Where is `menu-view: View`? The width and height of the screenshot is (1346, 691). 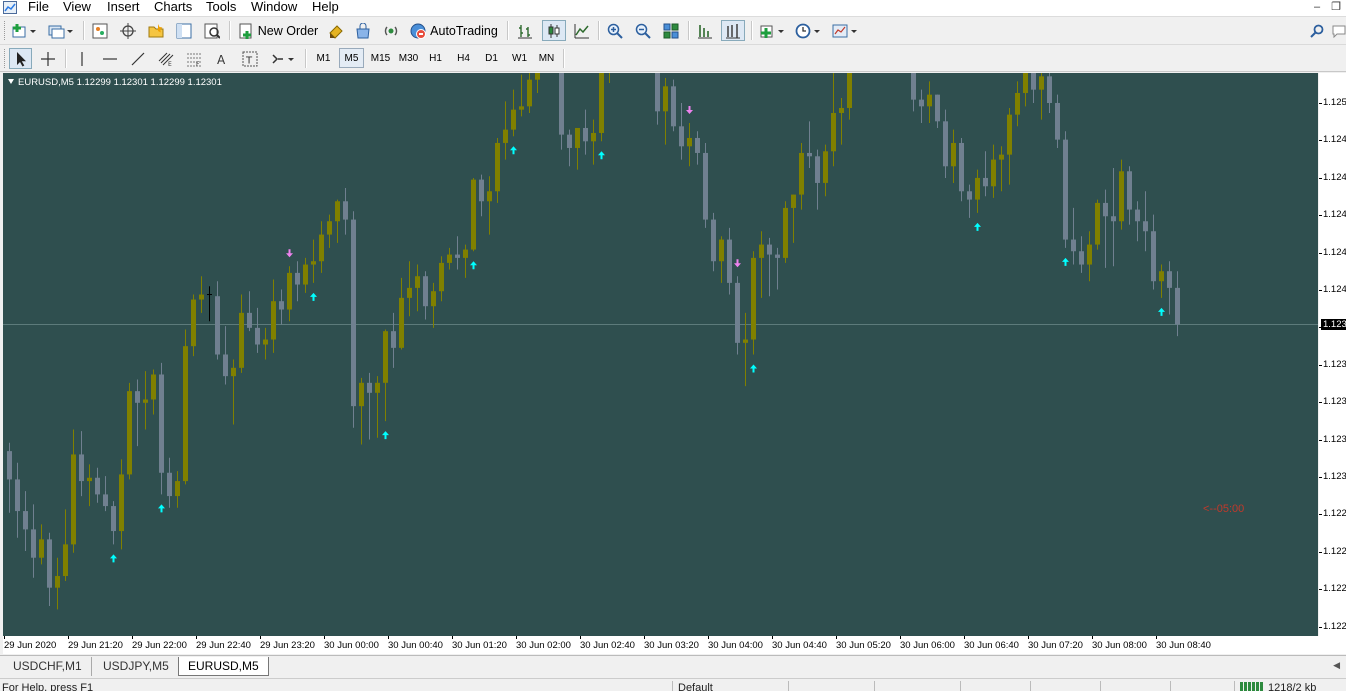 menu-view: View is located at coordinates (77, 8).